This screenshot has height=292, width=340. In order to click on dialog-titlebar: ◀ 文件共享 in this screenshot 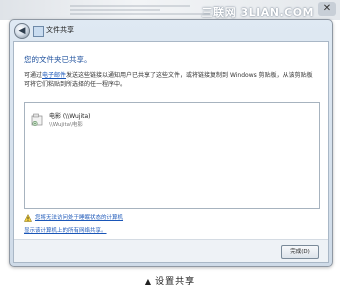, I will do `click(171, 31)`.